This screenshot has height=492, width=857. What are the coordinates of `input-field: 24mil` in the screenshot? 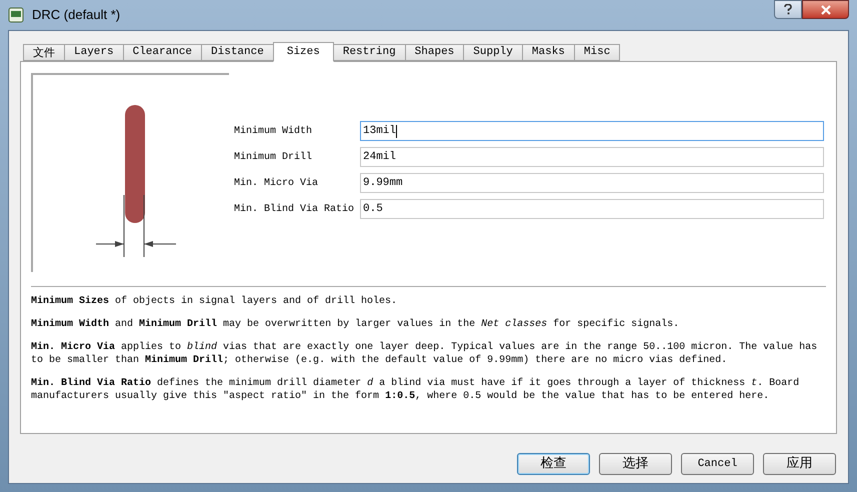 It's located at (592, 157).